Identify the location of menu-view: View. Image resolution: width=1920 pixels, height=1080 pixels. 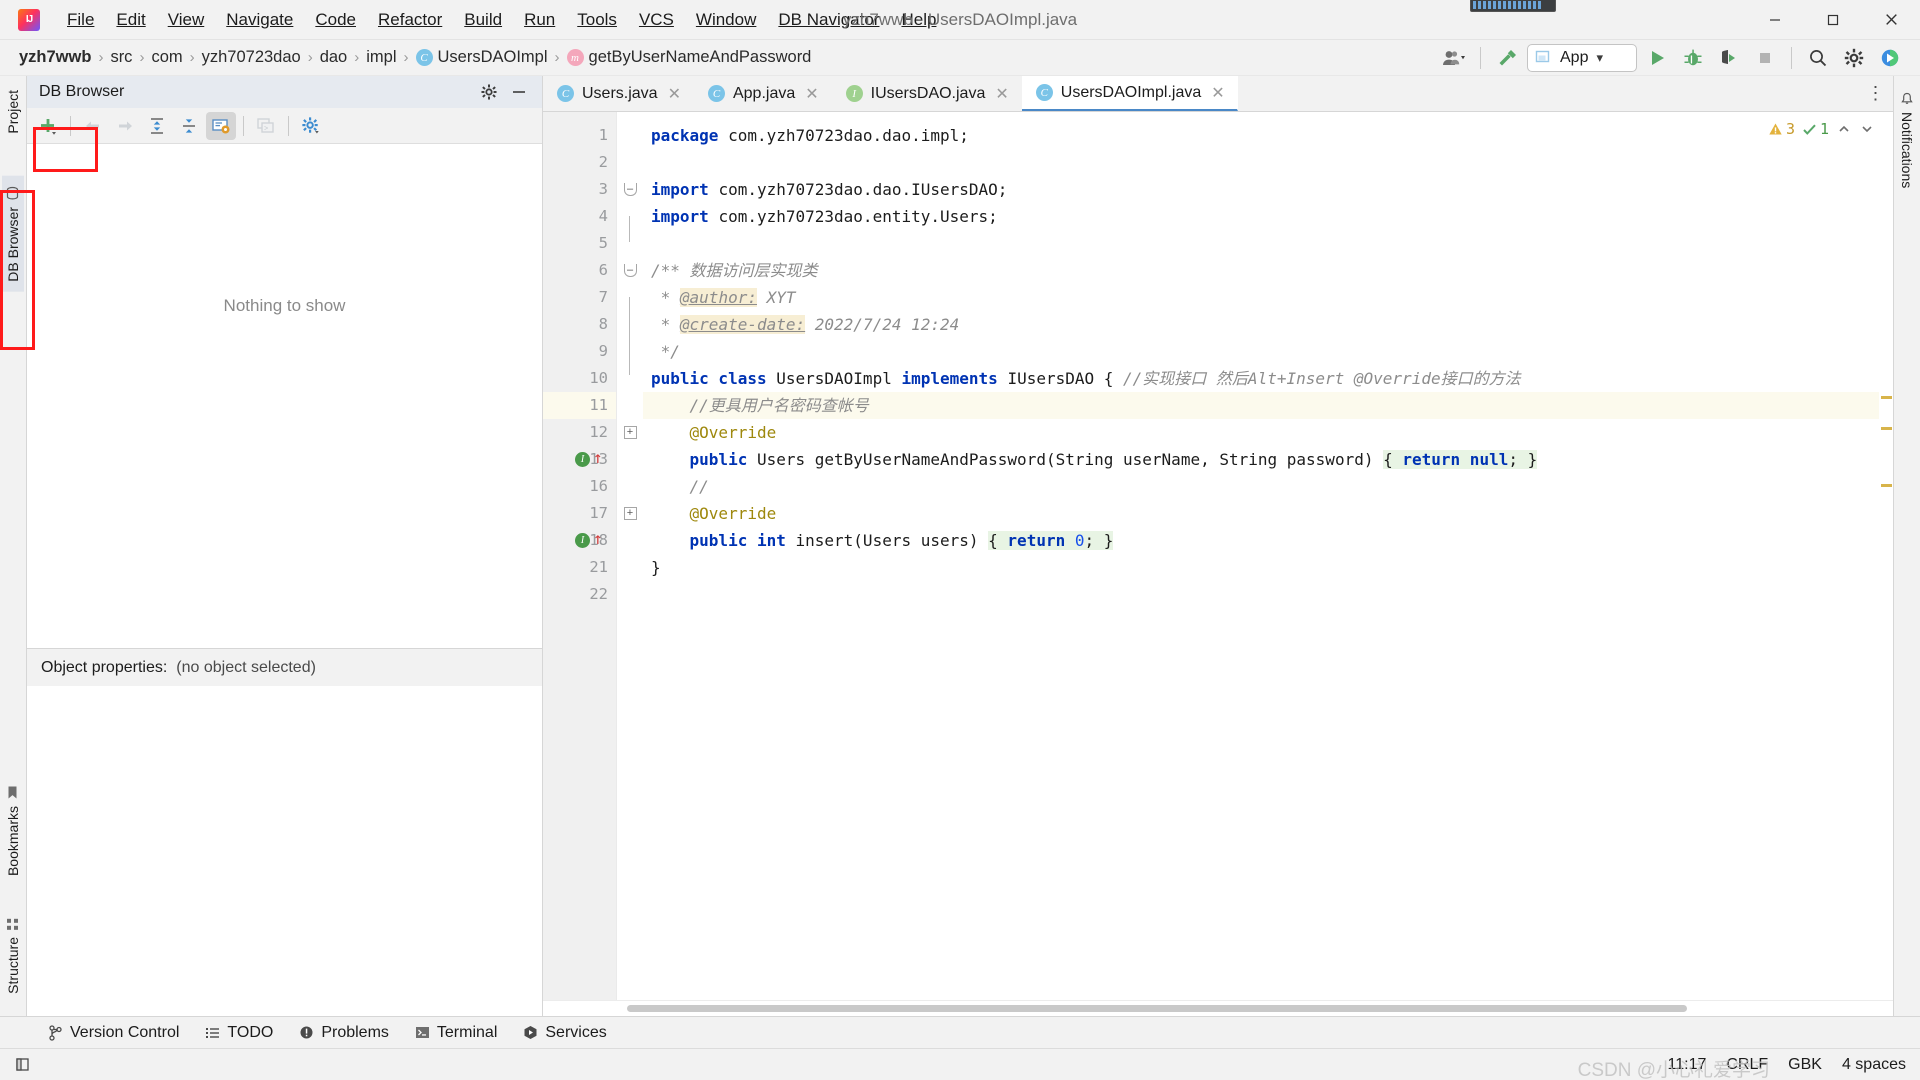
(186, 20).